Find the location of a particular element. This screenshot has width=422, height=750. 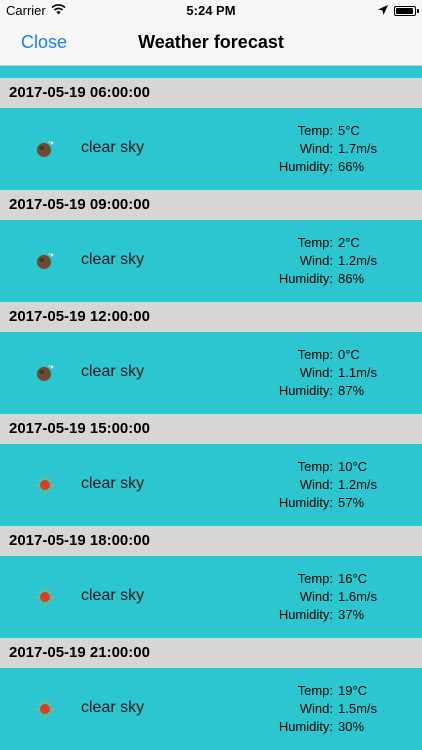

temp-value: 10°C is located at coordinates (353, 466).